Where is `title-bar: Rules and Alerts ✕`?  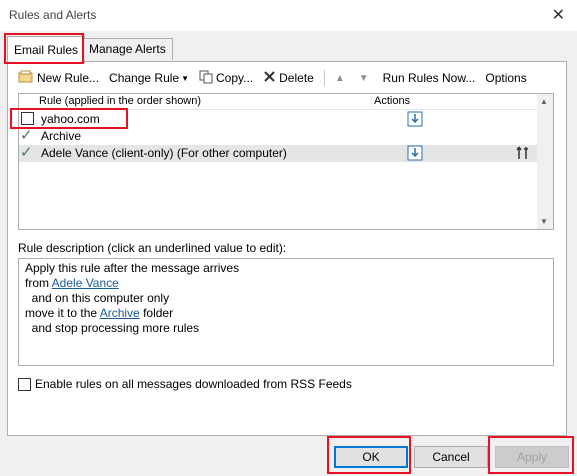 title-bar: Rules and Alerts ✕ is located at coordinates (288, 15).